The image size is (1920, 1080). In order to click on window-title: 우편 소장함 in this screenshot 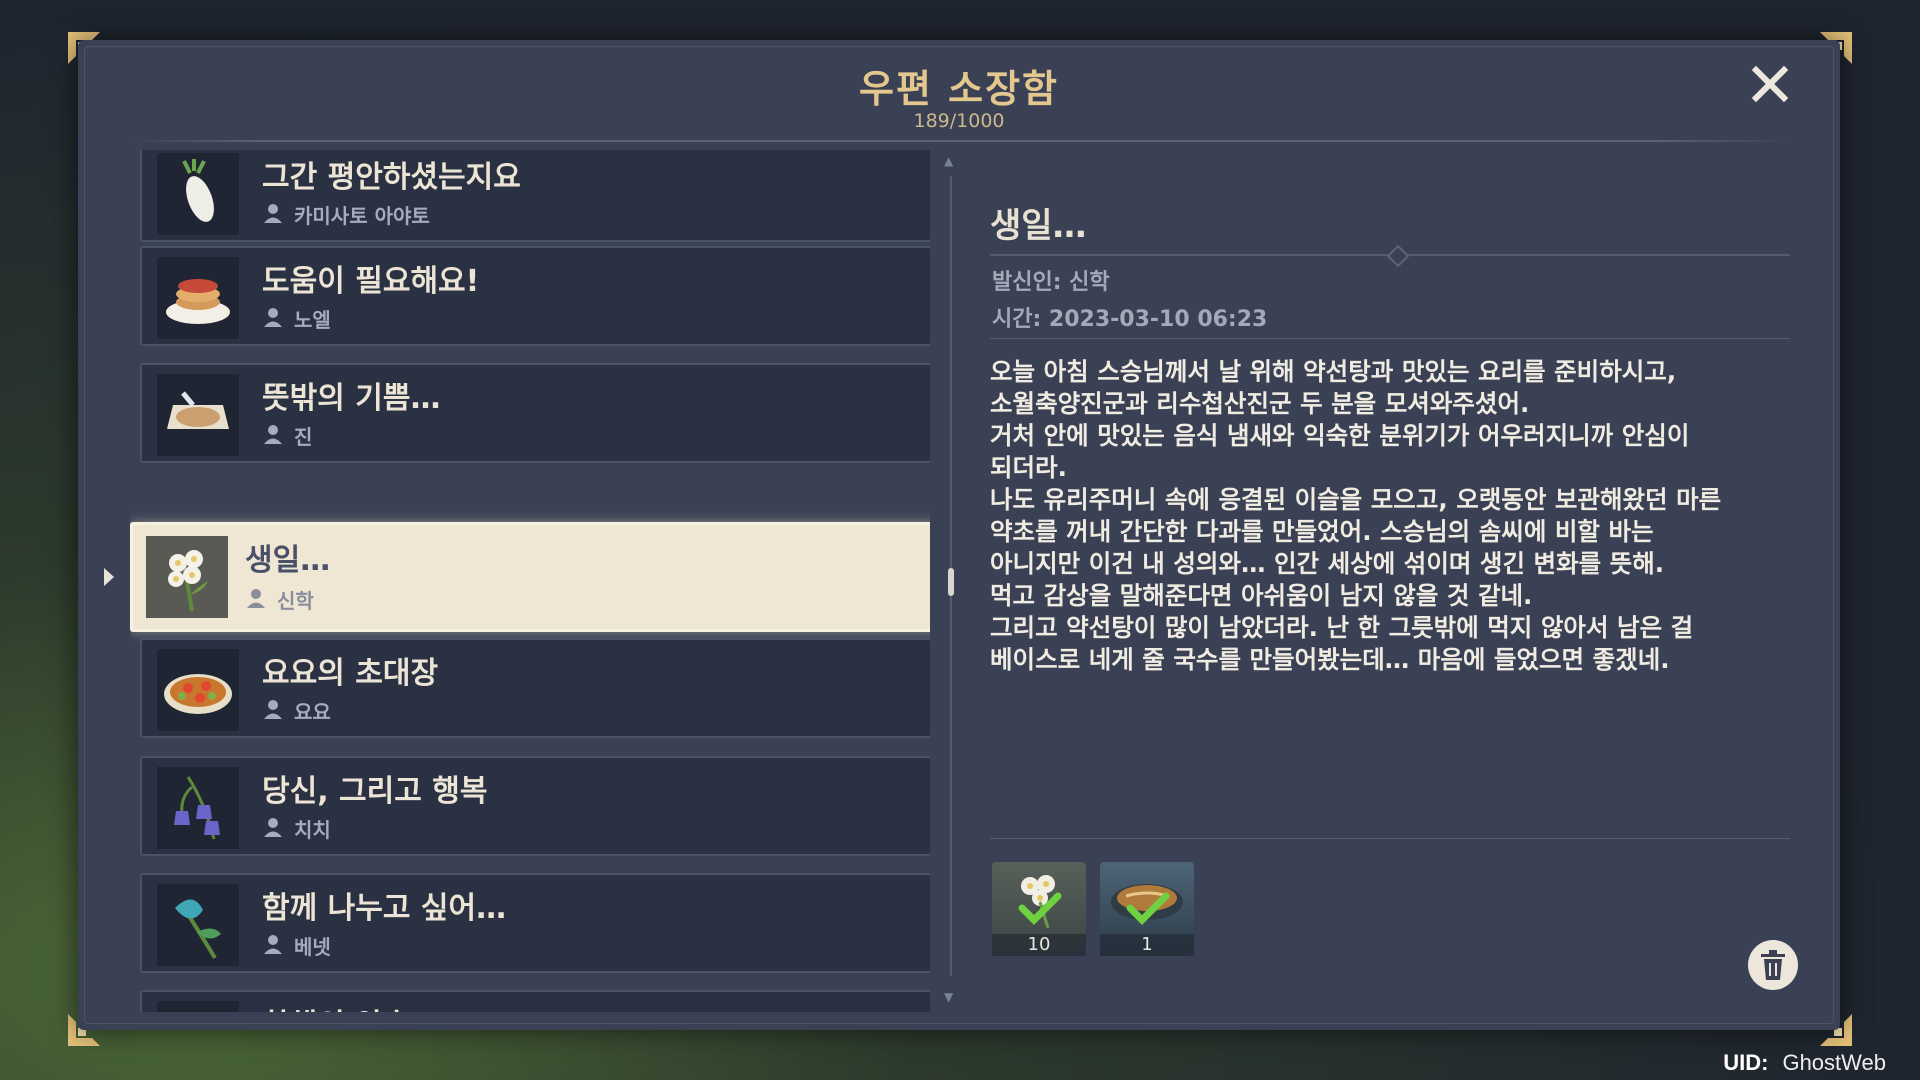, I will do `click(959, 89)`.